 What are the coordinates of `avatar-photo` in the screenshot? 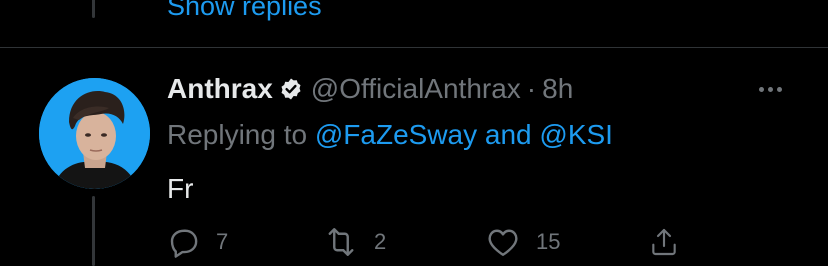 It's located at (94, 133).